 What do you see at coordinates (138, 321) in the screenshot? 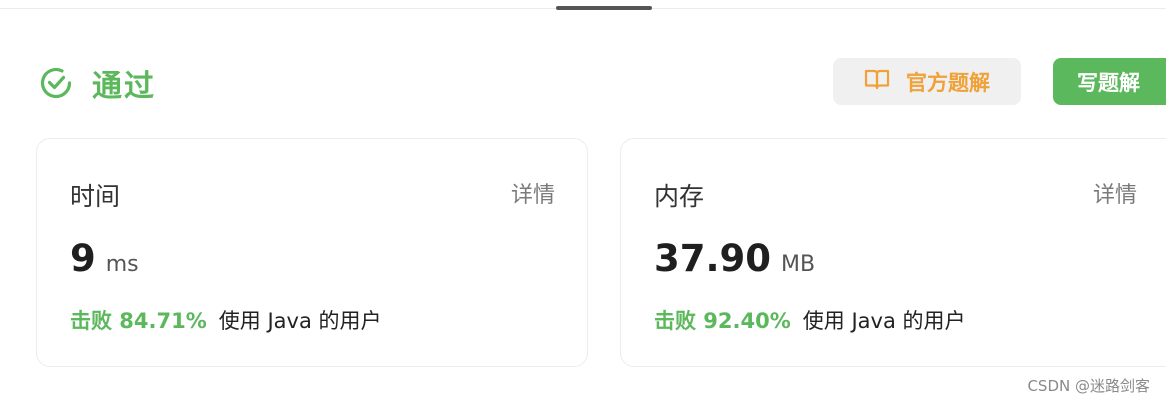
I see `runtime-beat-percent: 击败 84.71%` at bounding box center [138, 321].